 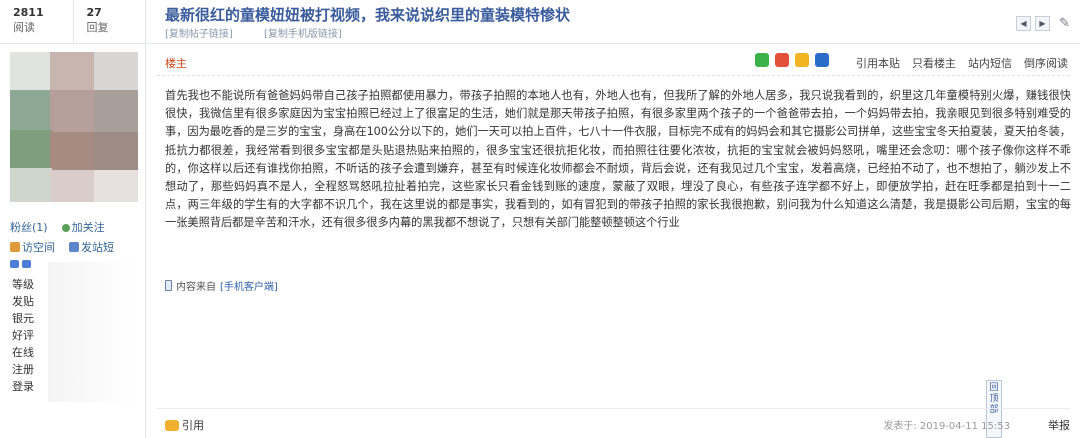 What do you see at coordinates (878, 63) in the screenshot?
I see `quote-post-link: 引用本贴` at bounding box center [878, 63].